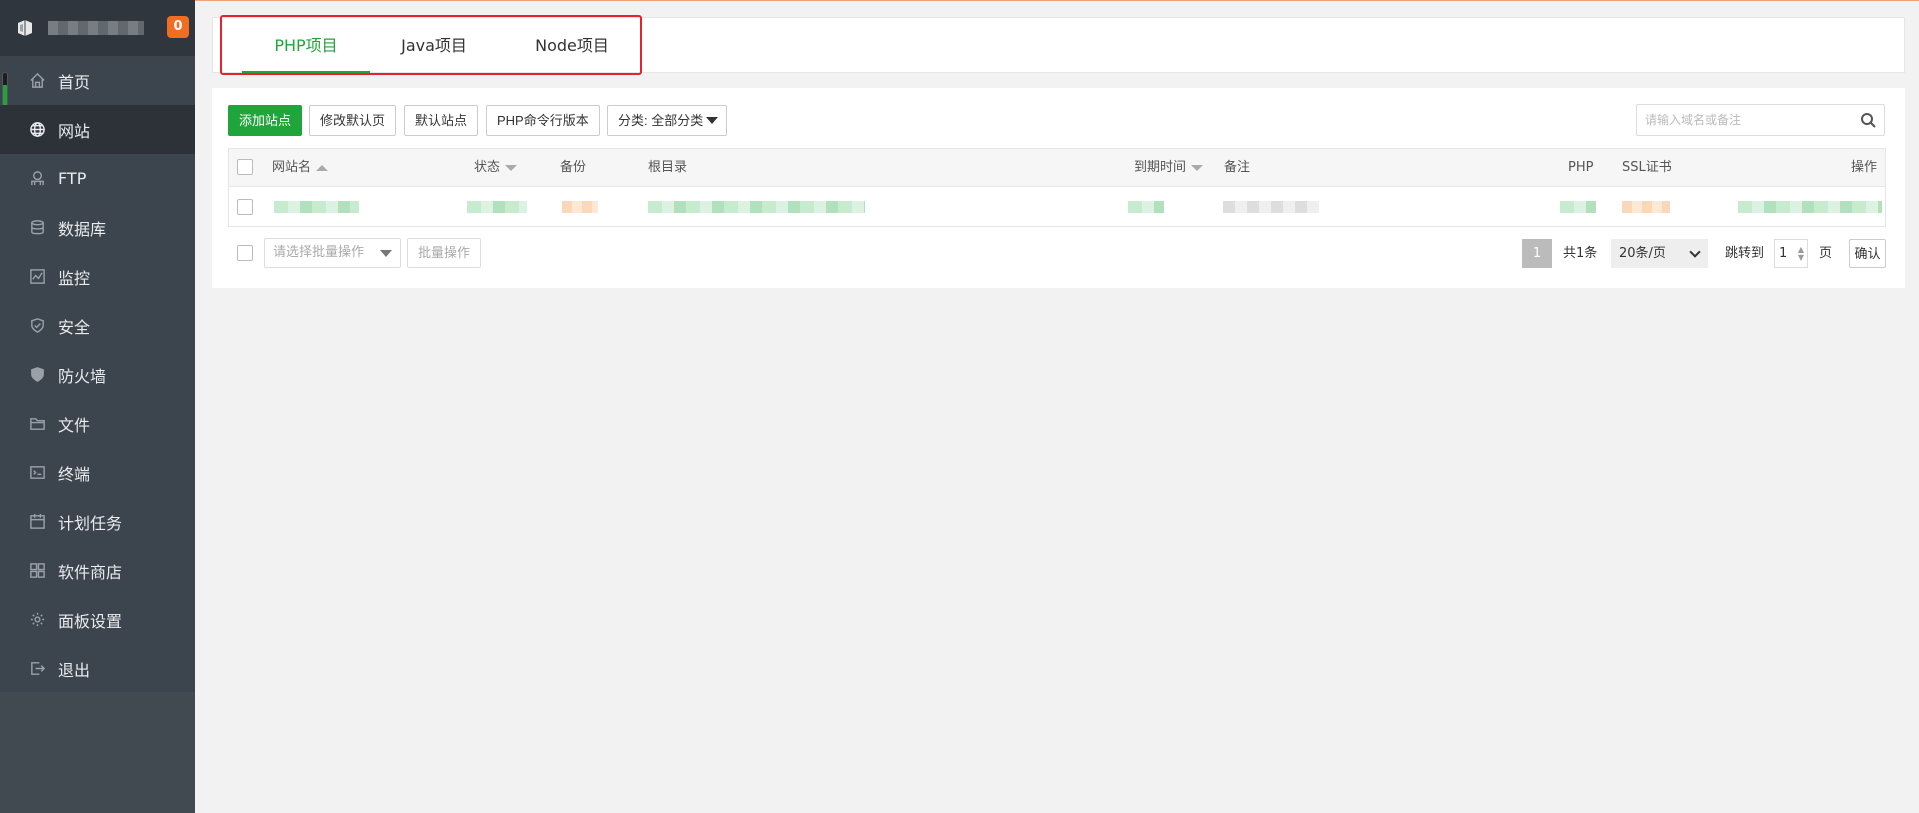 Image resolution: width=1919 pixels, height=813 pixels. Describe the element at coordinates (1580, 253) in the screenshot. I see `pagination-total: 共1条` at that location.